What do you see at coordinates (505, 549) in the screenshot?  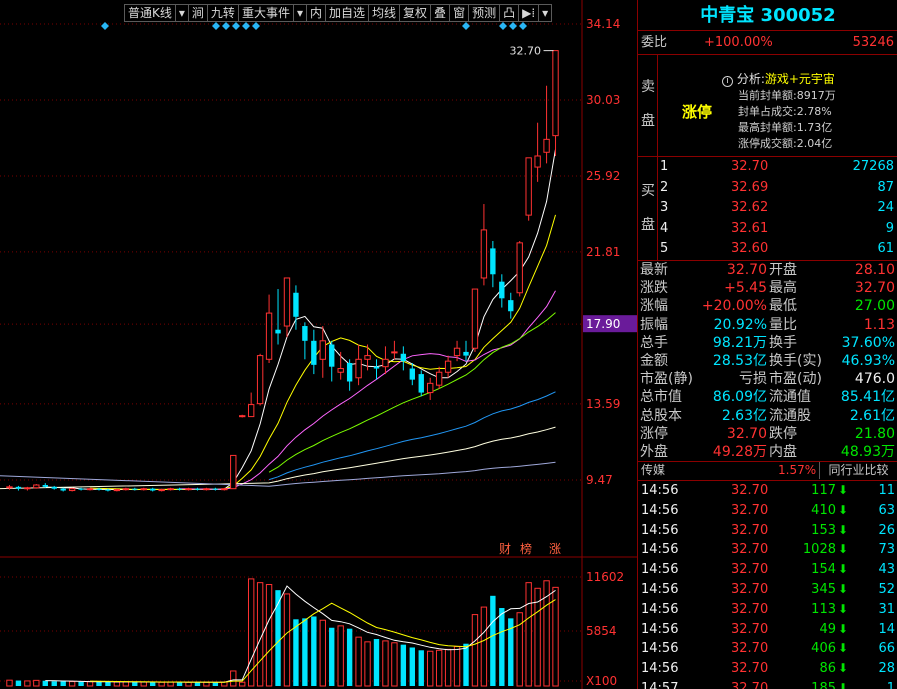 I see `chart-tag: 财` at bounding box center [505, 549].